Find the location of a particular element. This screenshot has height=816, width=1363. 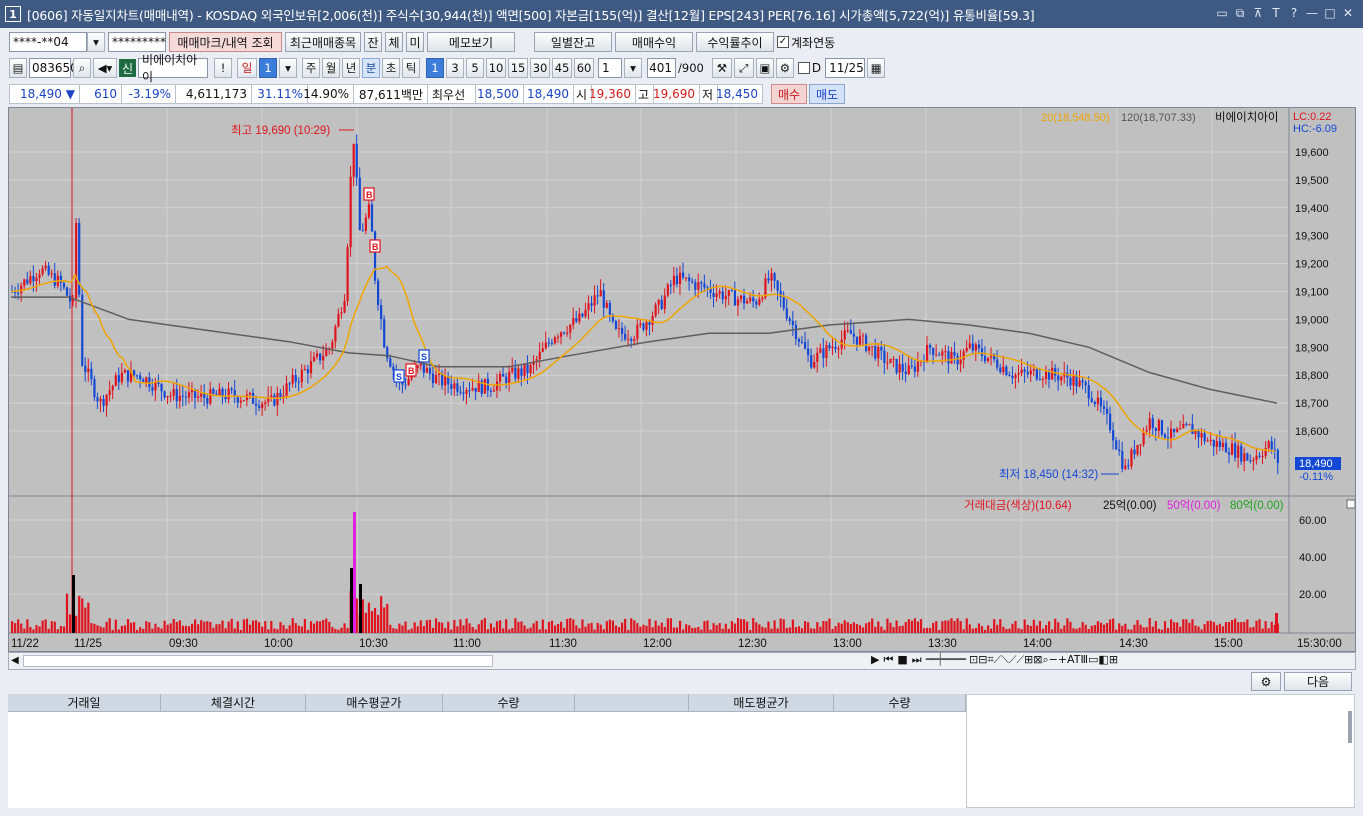

interval-input: 1 is located at coordinates (610, 68).